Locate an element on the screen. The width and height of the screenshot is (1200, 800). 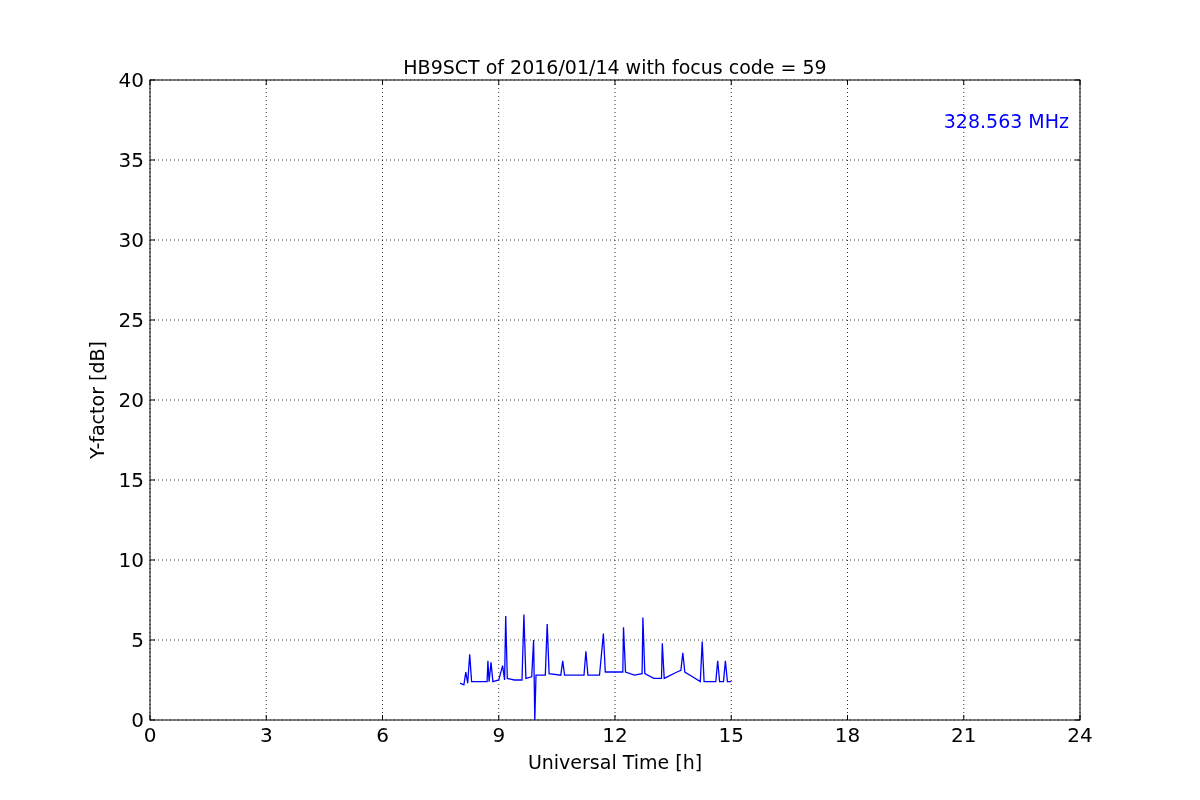
y-tick-label: 40 is located at coordinates (131, 80).